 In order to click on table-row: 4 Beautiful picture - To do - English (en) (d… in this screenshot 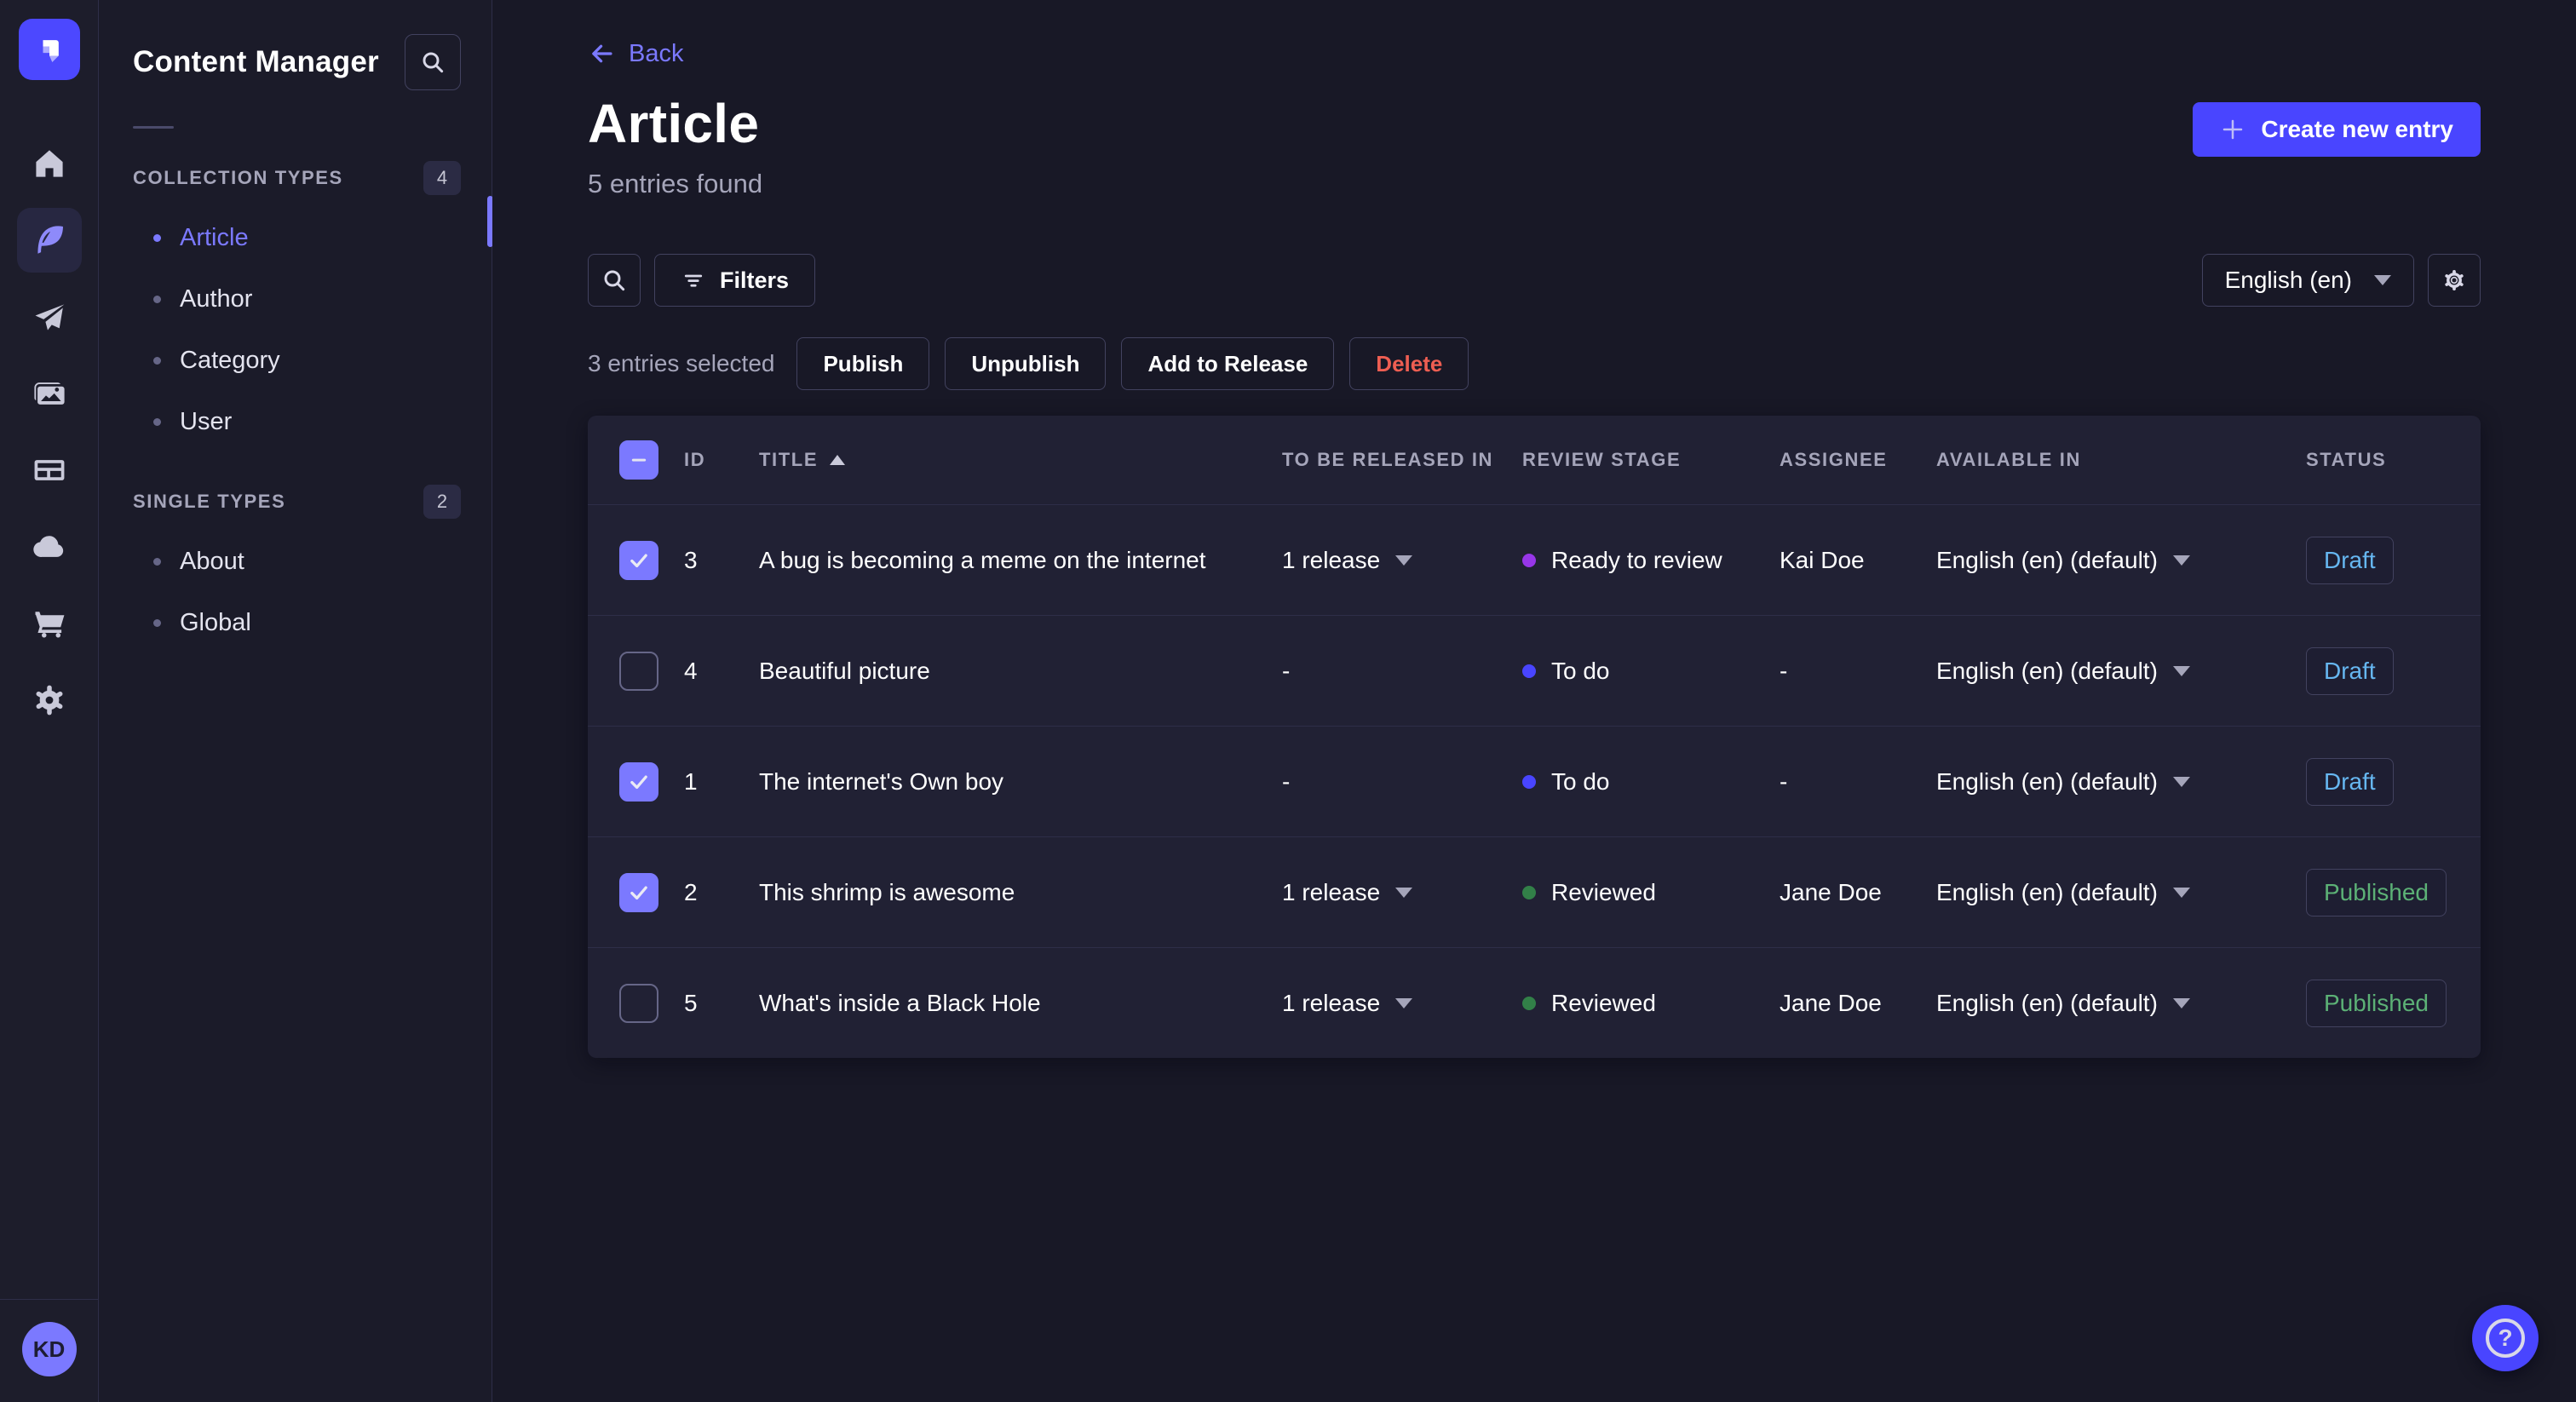, I will do `click(1535, 670)`.